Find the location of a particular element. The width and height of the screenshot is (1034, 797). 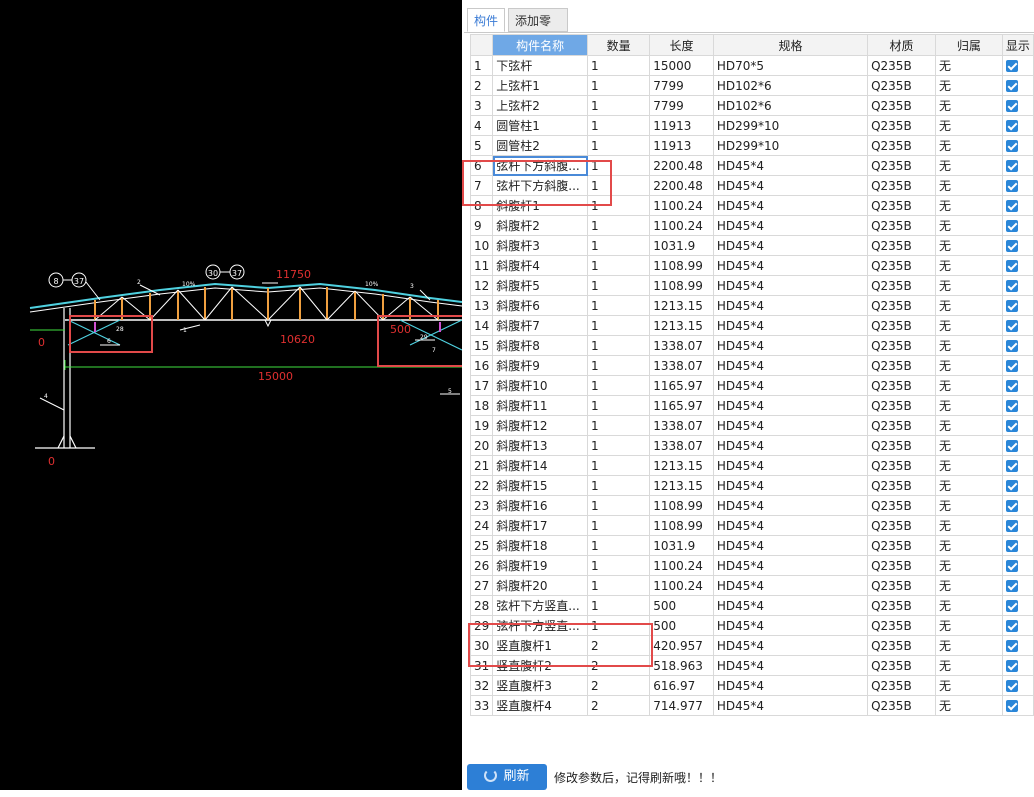

header-spec: 规格 is located at coordinates (790, 45).